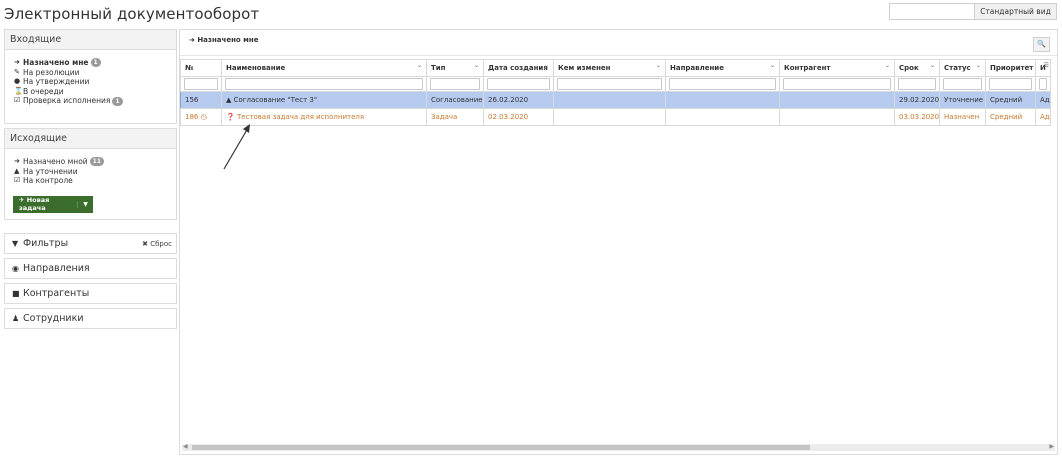 The height and width of the screenshot is (460, 1062). I want to click on edit-icon: ✎, so click(17, 71).